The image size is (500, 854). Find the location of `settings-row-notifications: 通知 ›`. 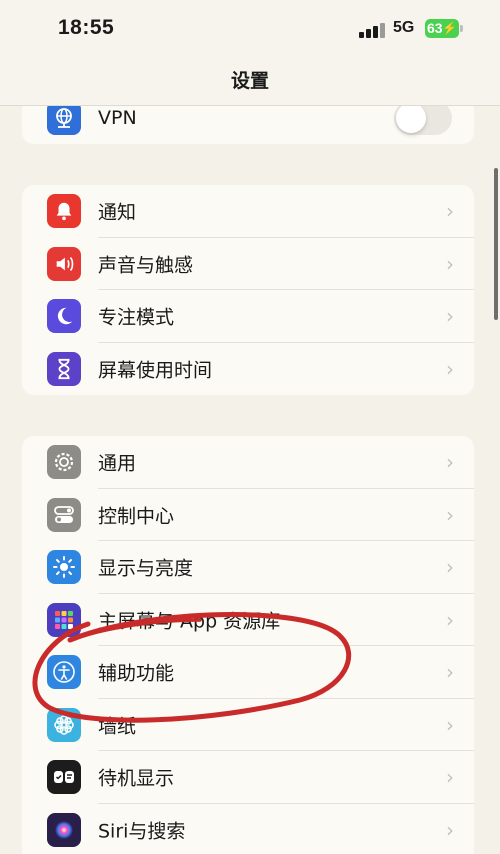

settings-row-notifications: 通知 › is located at coordinates (248, 211).